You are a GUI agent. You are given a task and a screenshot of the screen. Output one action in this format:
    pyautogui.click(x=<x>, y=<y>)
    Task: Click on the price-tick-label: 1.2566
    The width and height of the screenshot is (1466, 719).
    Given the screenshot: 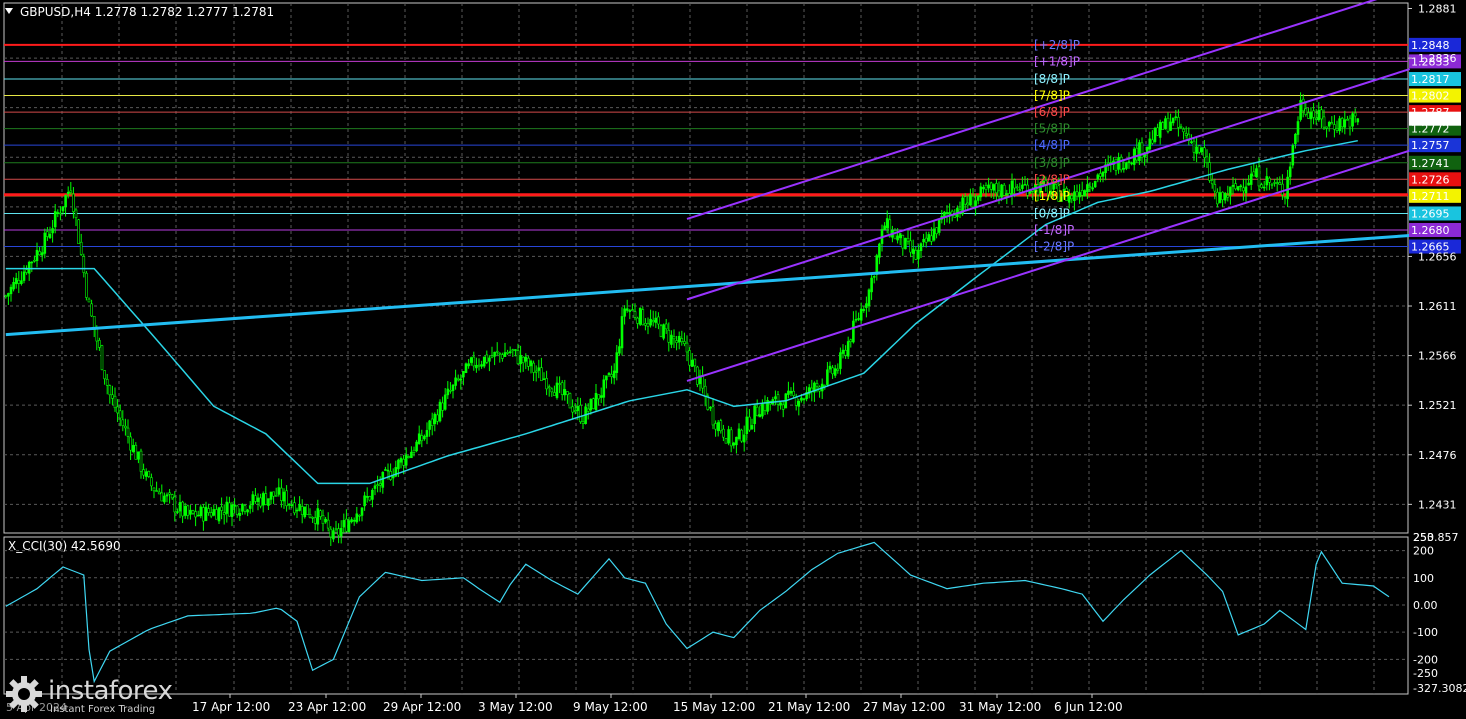 What is the action you would take?
    pyautogui.click(x=1437, y=356)
    